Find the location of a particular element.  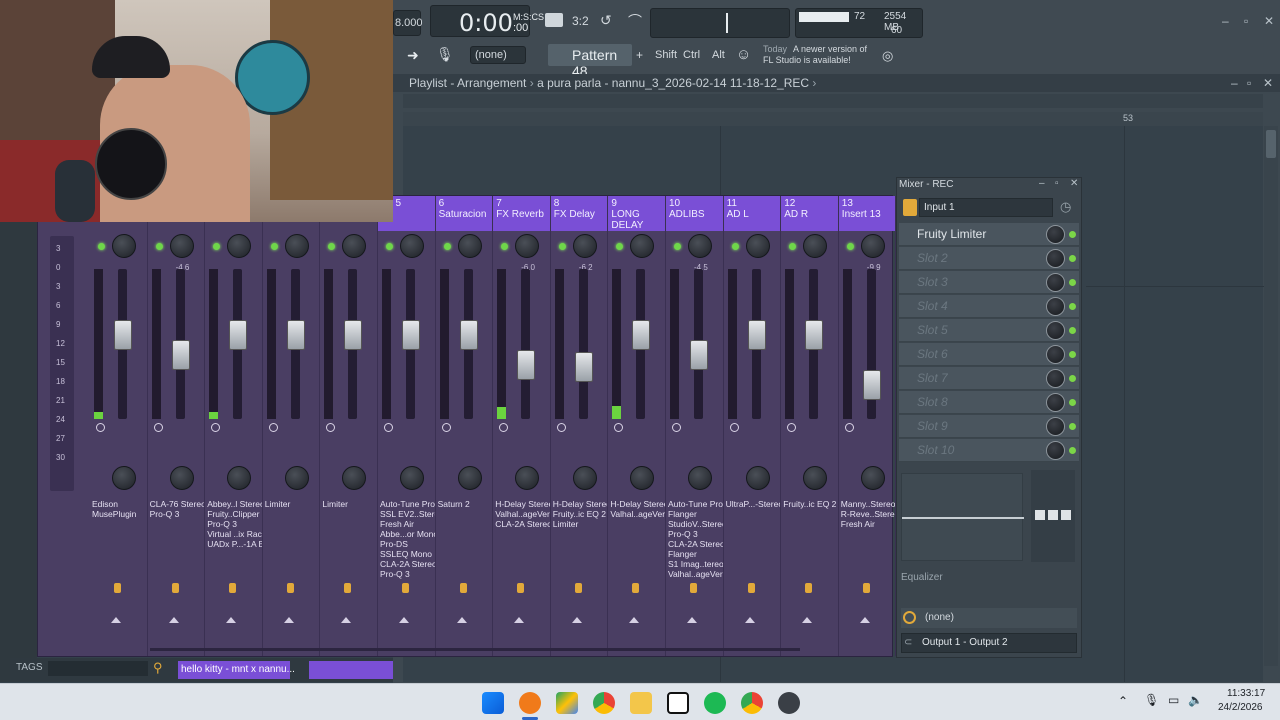

fader-track is located at coordinates (526, 344).